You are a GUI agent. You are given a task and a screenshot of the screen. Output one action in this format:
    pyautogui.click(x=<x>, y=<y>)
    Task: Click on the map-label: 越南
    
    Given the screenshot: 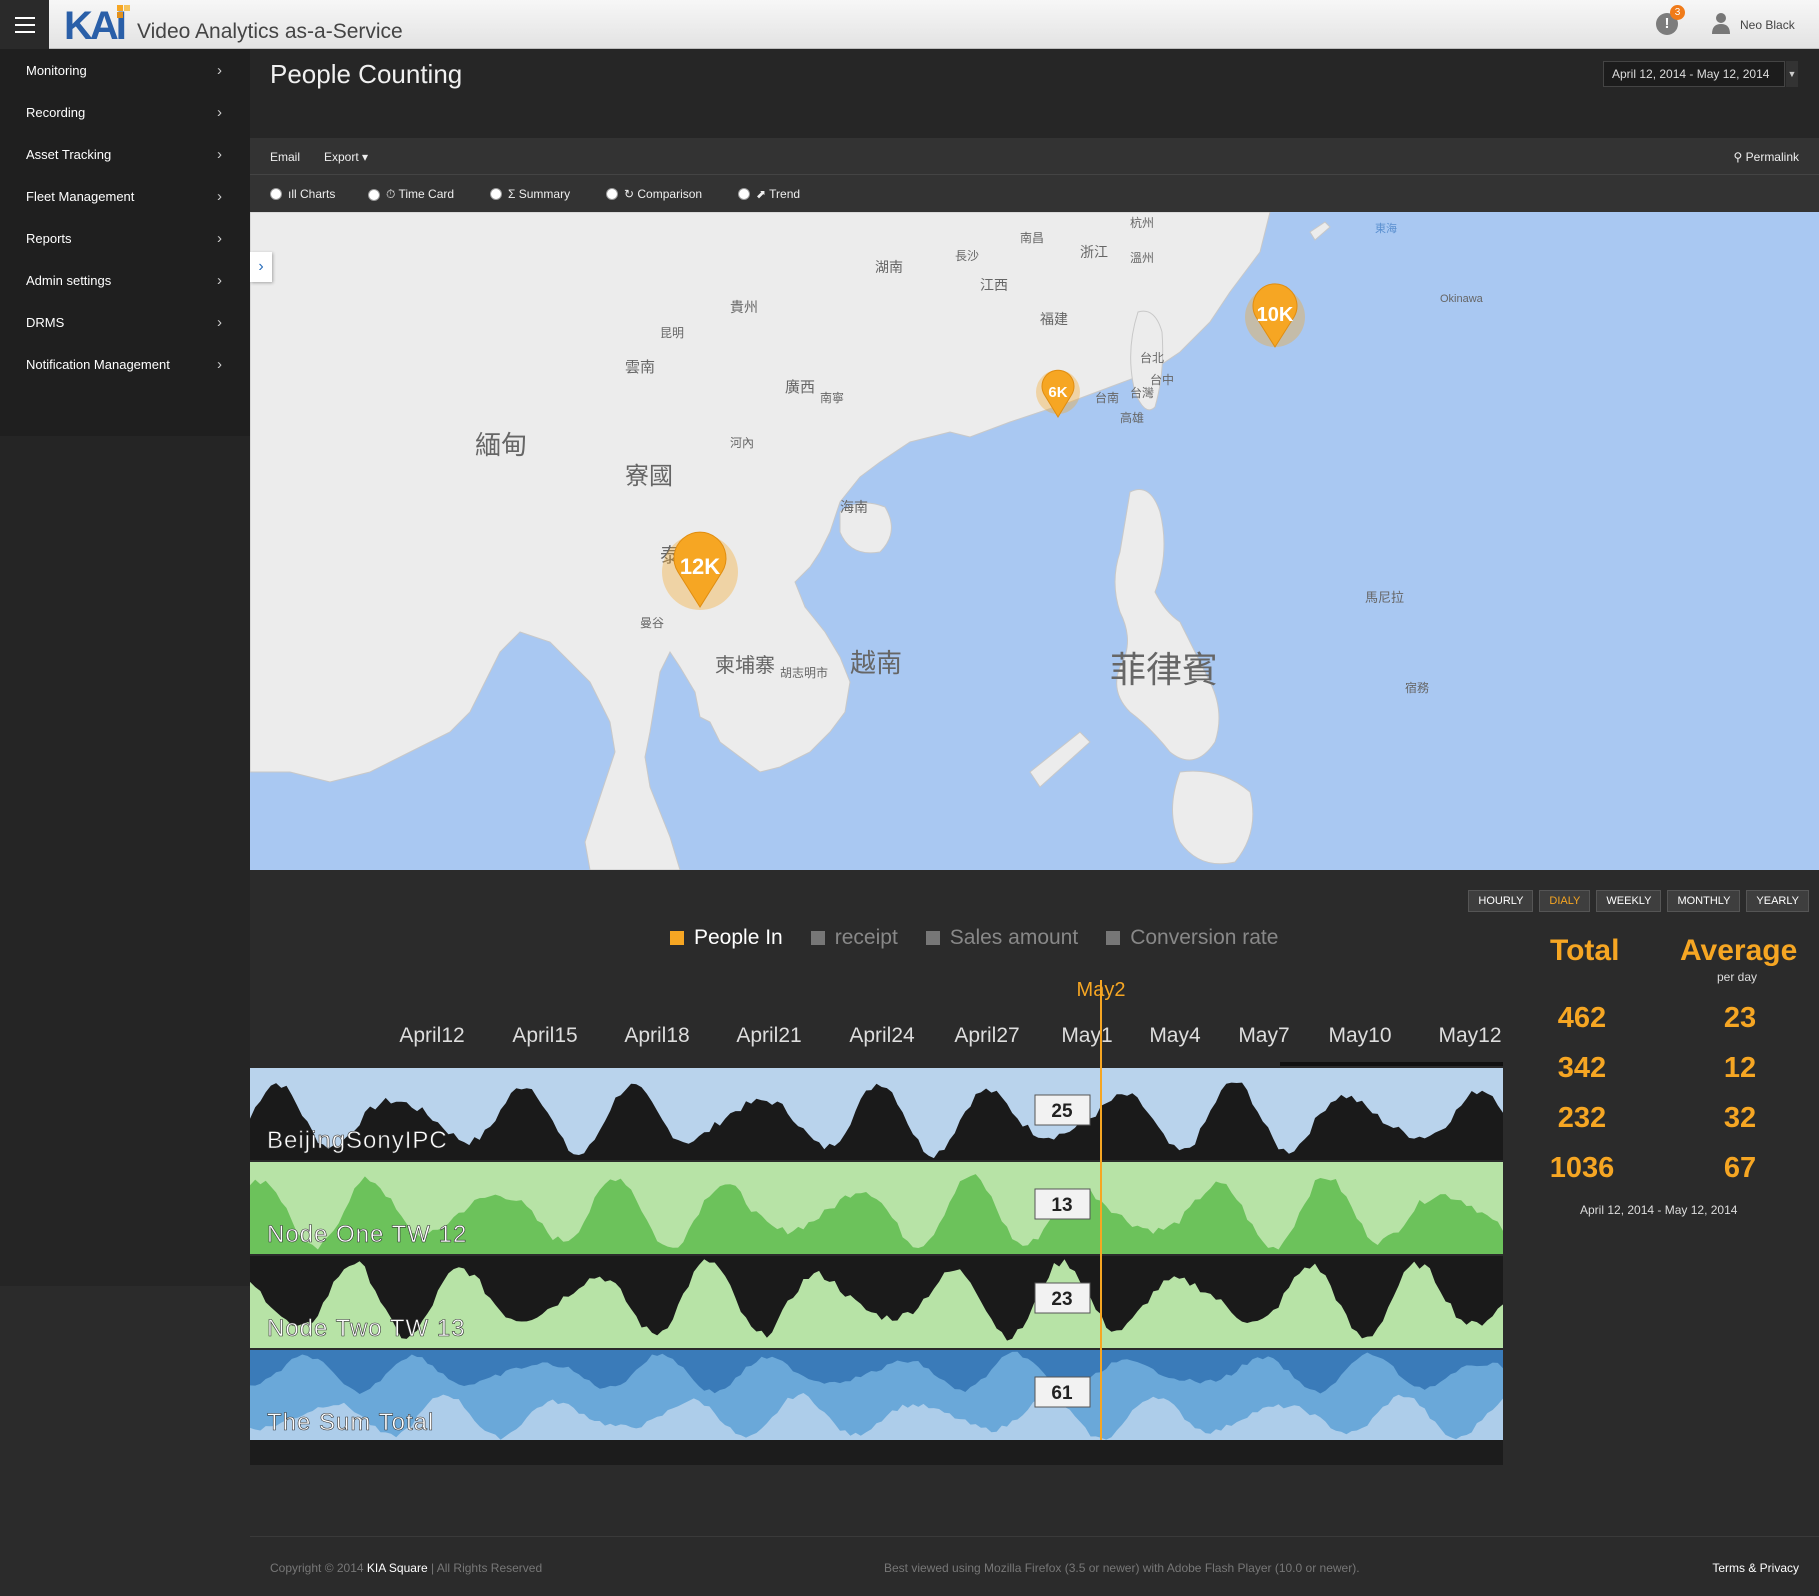 What is the action you would take?
    pyautogui.click(x=876, y=663)
    